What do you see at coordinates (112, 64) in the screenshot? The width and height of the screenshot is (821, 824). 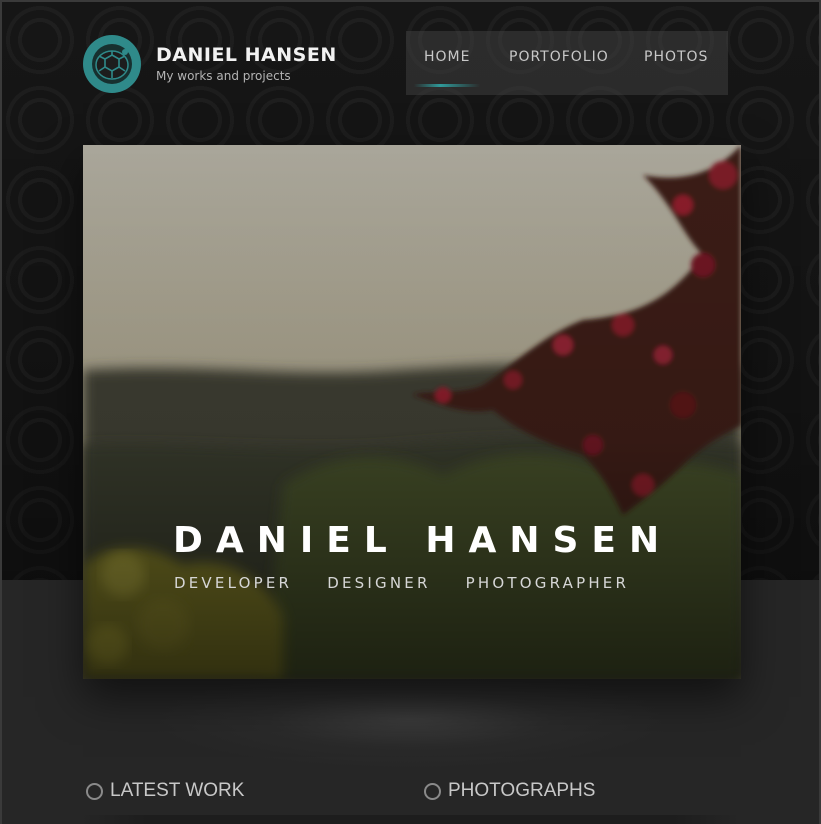 I see `turtle-shell-logo-icon` at bounding box center [112, 64].